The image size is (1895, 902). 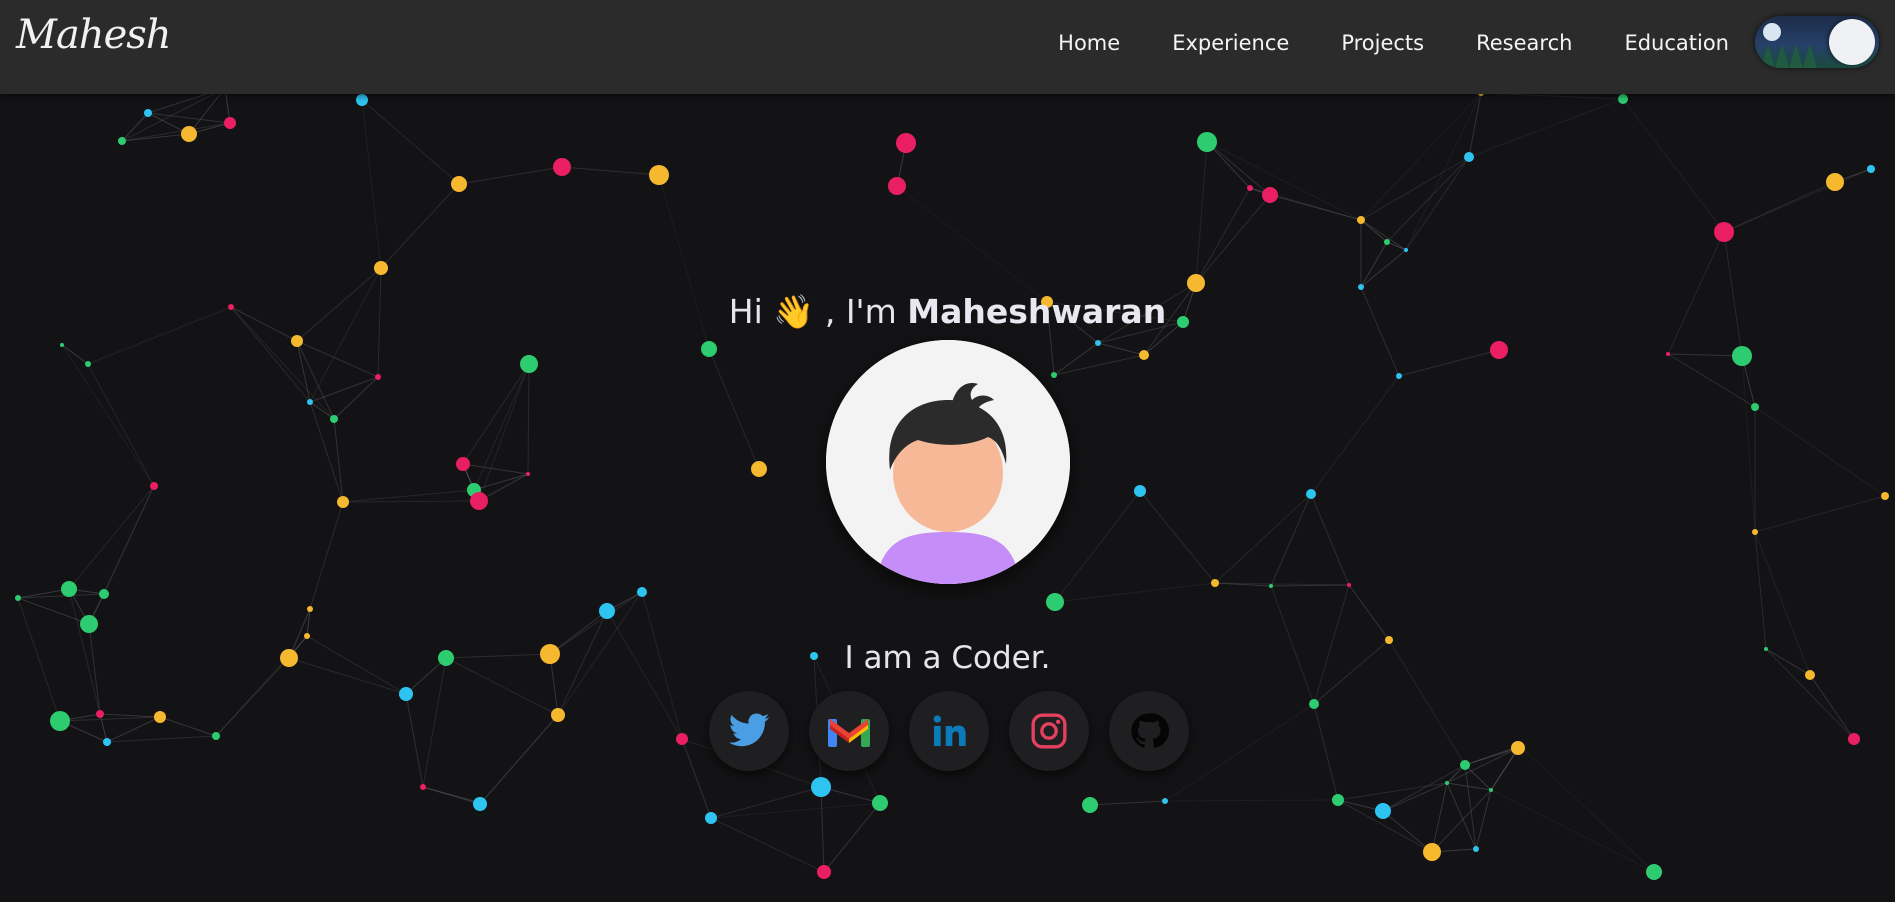 I want to click on brand-logo: Mahesh, so click(x=94, y=35).